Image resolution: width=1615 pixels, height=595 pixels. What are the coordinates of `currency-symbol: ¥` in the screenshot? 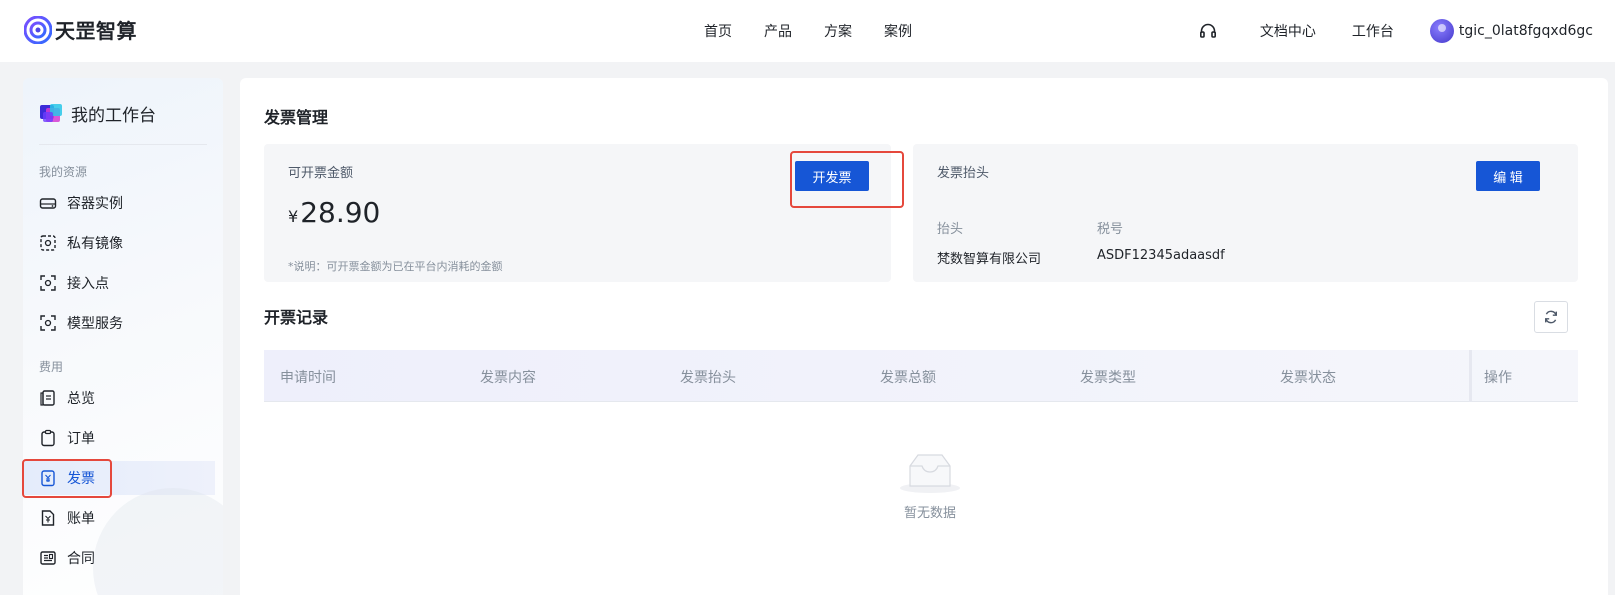 It's located at (293, 216).